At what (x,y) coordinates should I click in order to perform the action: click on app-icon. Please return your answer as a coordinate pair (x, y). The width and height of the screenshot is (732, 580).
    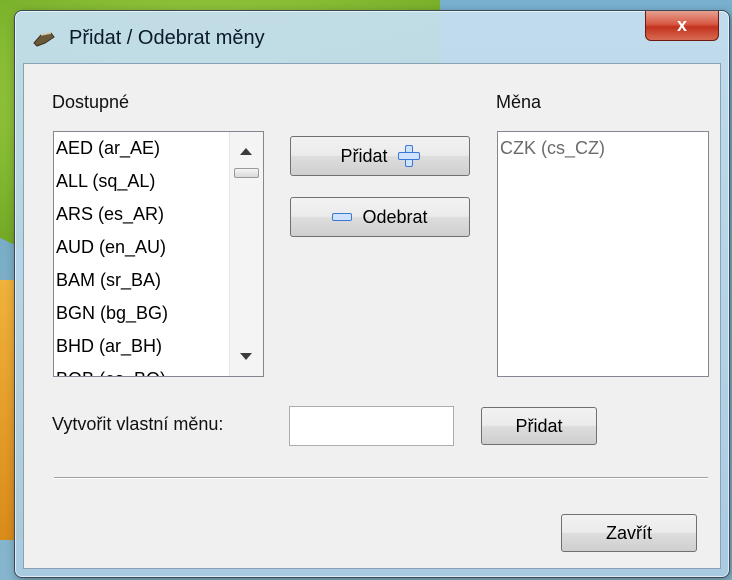
    Looking at the image, I should click on (44, 39).